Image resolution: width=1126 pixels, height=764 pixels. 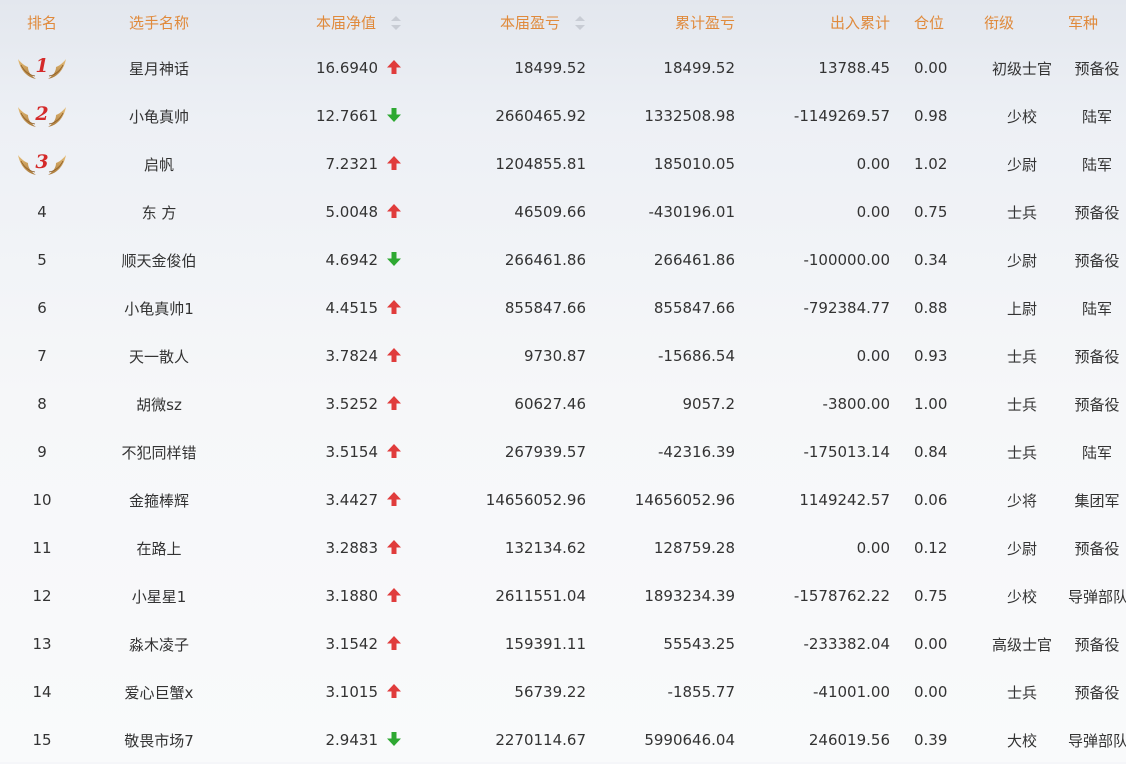 I want to click on player-name-label: 不犯同样错, so click(x=158, y=453).